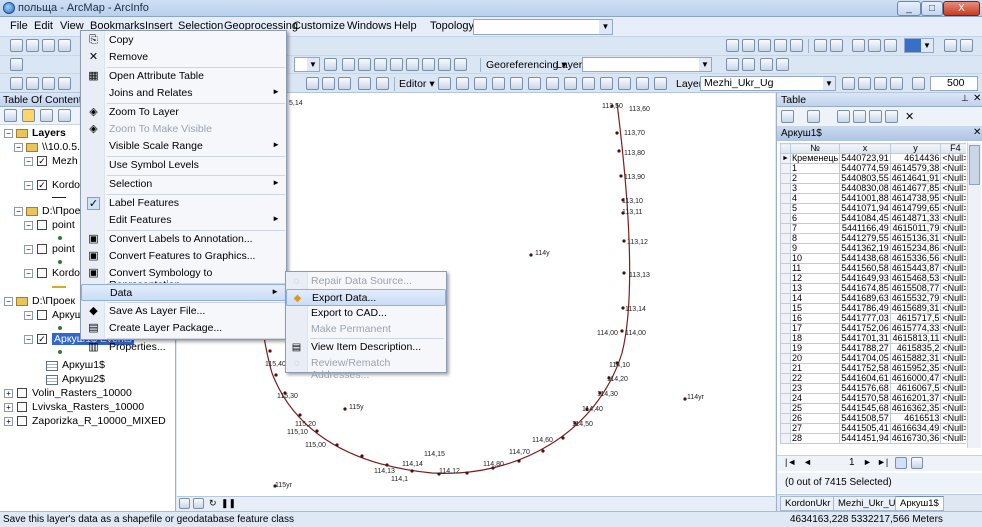 The height and width of the screenshot is (527, 982). I want to click on context-menu-item: ◈ Zoom To Make Visible, so click(183, 129).